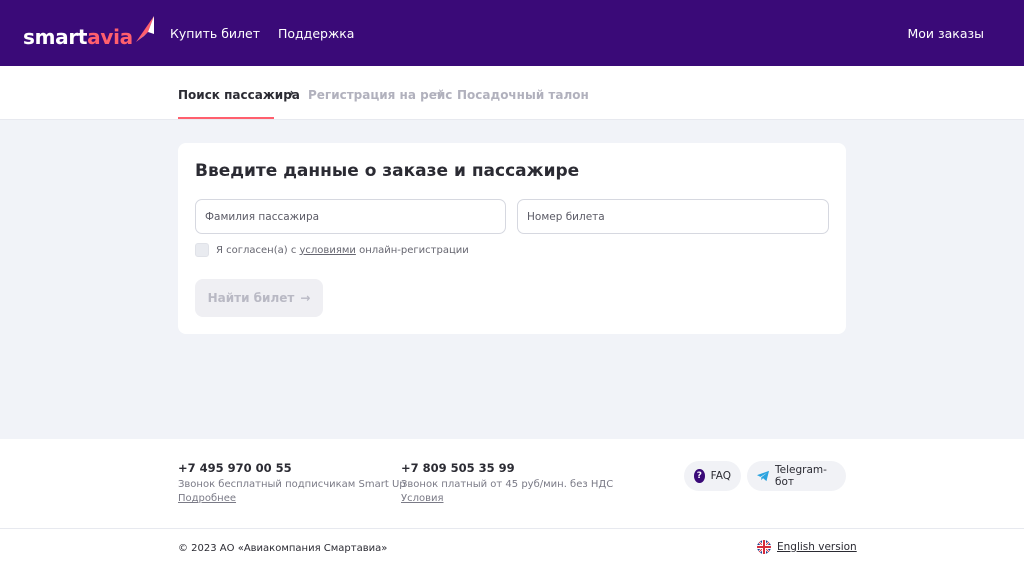 This screenshot has height=568, width=1024. I want to click on step-boarding-pass: Посадочный талон, so click(523, 95).